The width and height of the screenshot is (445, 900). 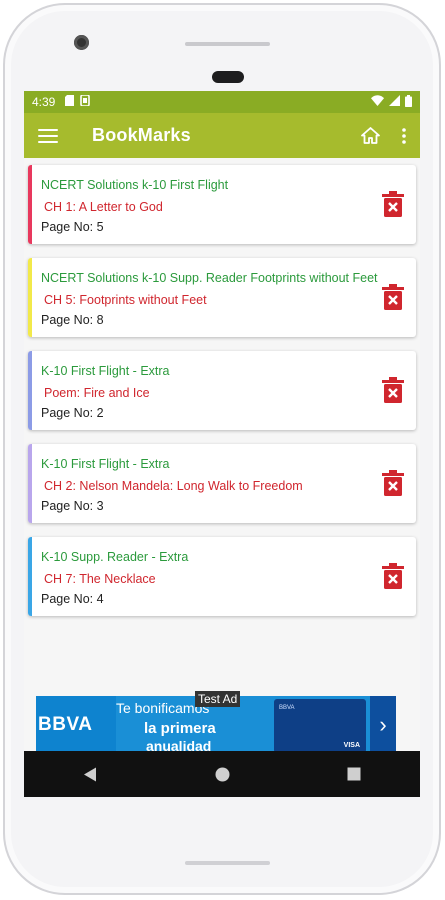 What do you see at coordinates (90, 774) in the screenshot?
I see `nav-back-icon` at bounding box center [90, 774].